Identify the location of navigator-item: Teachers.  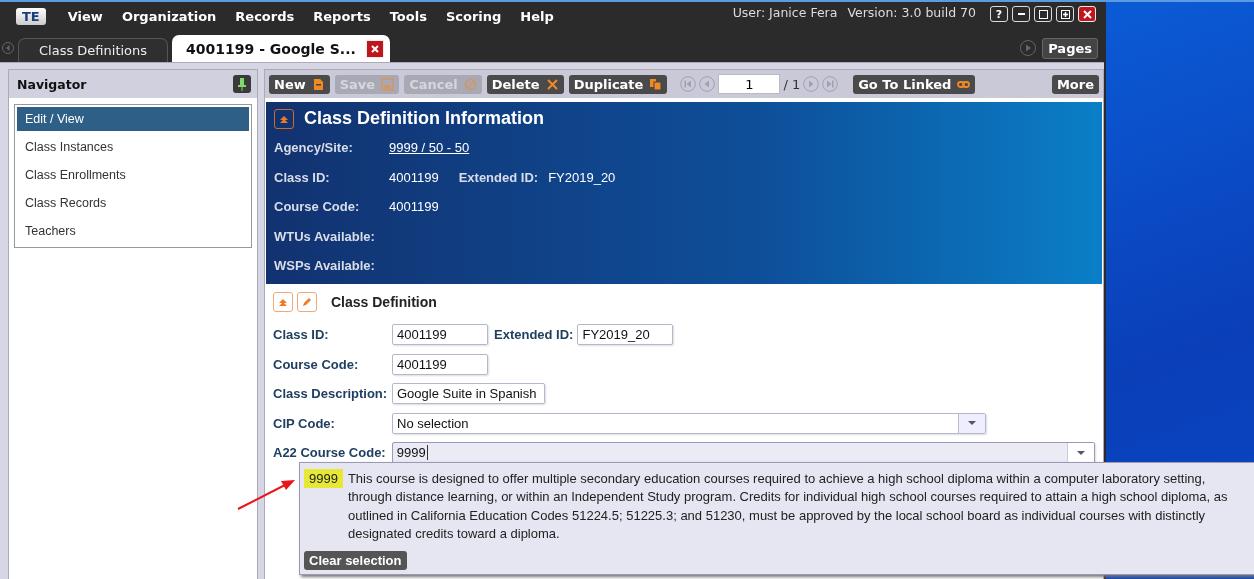
(133, 231).